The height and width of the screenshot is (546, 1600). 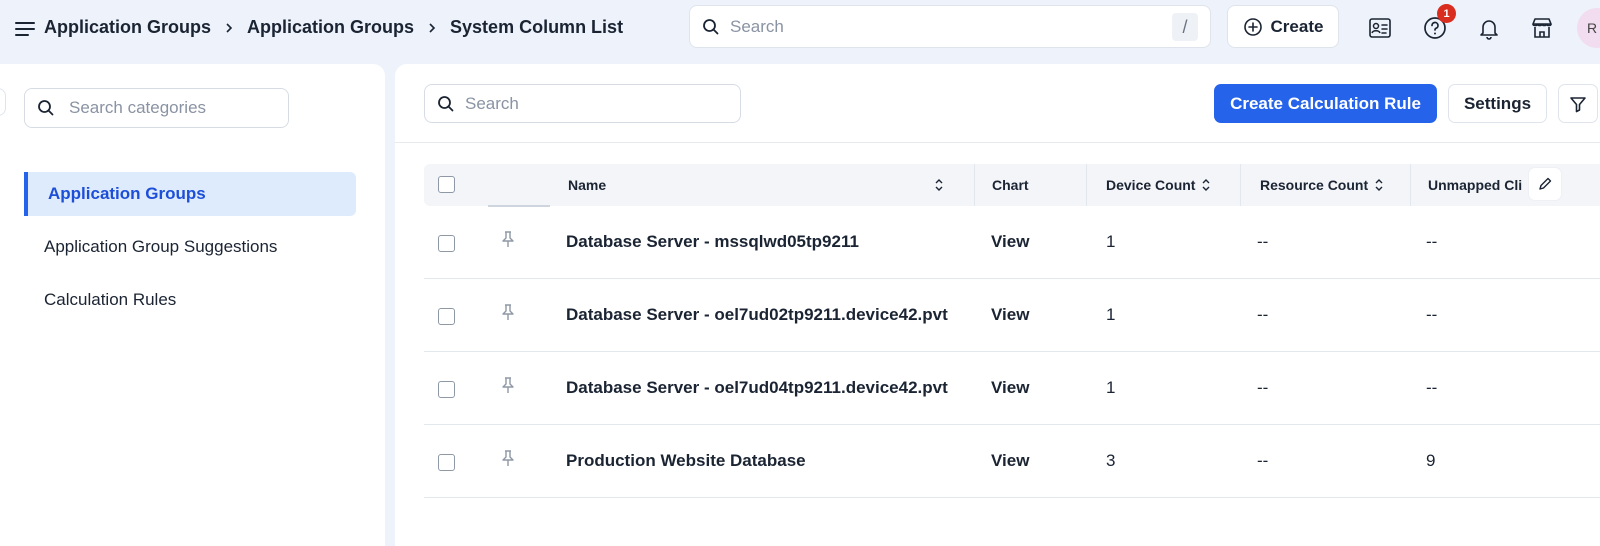 What do you see at coordinates (190, 300) in the screenshot?
I see `sidebar-item-calculation-rules: Calculation Rules` at bounding box center [190, 300].